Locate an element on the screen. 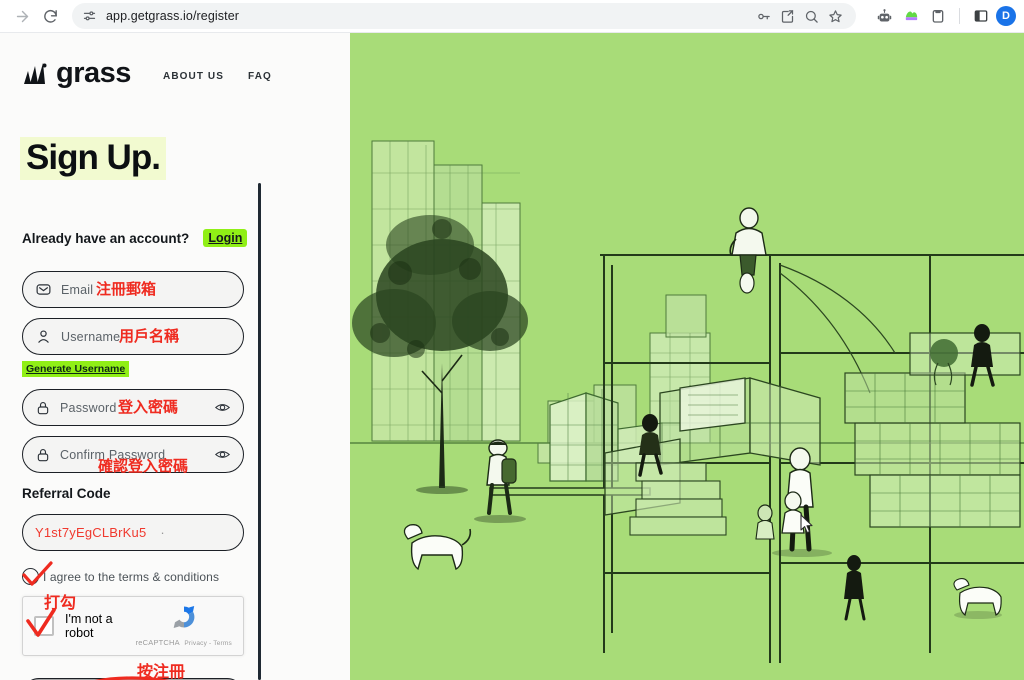 The width and height of the screenshot is (1024, 680). already-account-row: Already have an account? Login is located at coordinates (135, 238).